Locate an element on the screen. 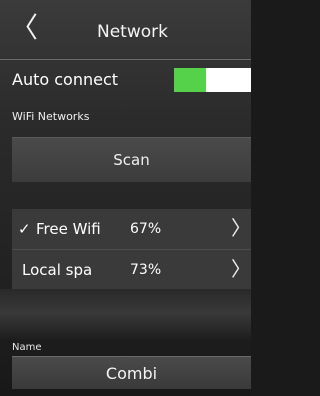  name-label: Name is located at coordinates (27, 347).